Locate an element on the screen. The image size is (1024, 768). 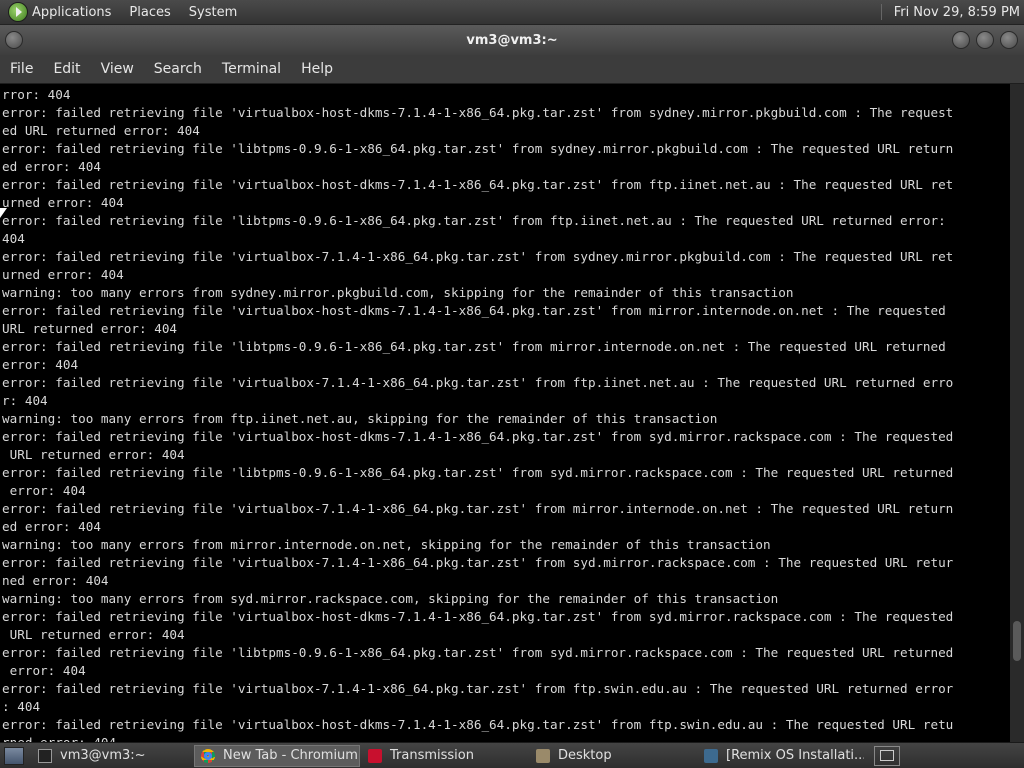
system-menu: System is located at coordinates (213, 12).